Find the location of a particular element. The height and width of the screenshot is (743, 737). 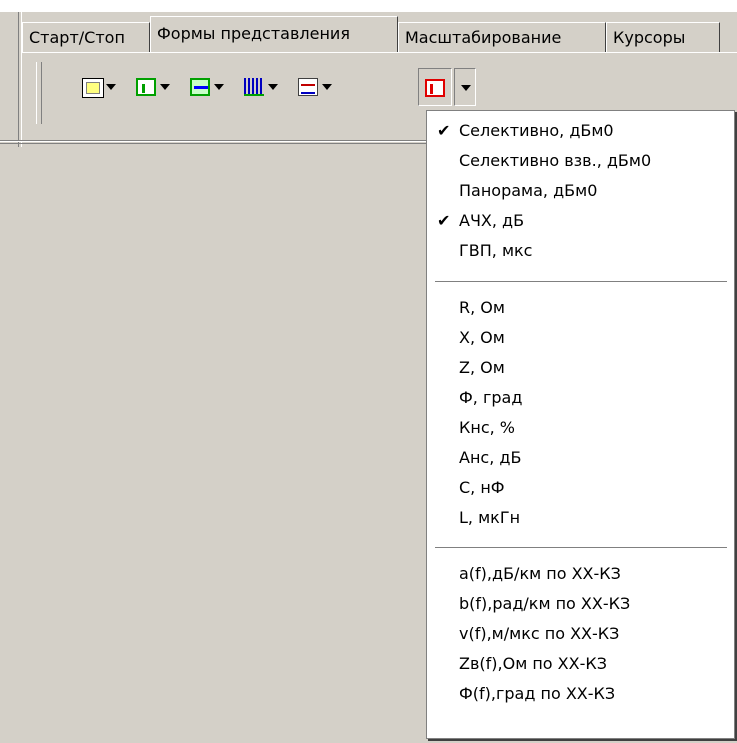

menu-item-z-ohm: Z, Ом is located at coordinates (580, 368).